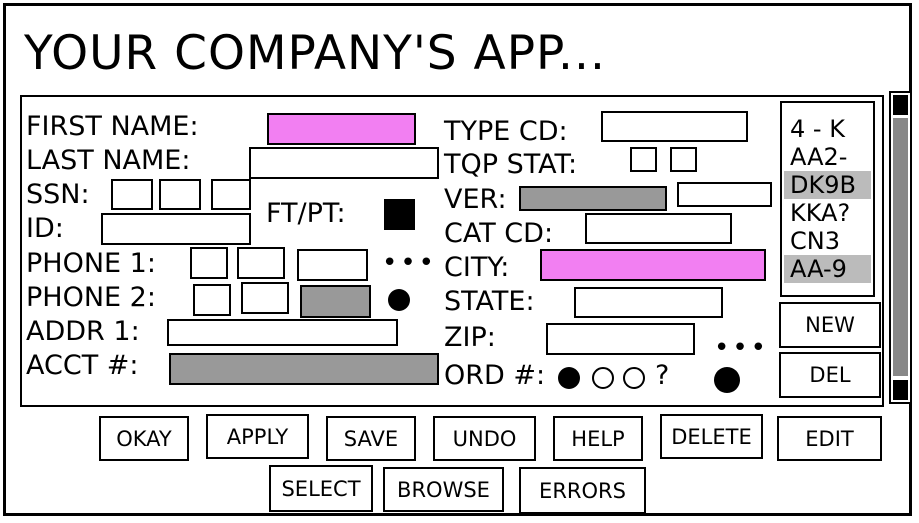  Describe the element at coordinates (827, 241) in the screenshot. I see `list-item: CN3` at that location.